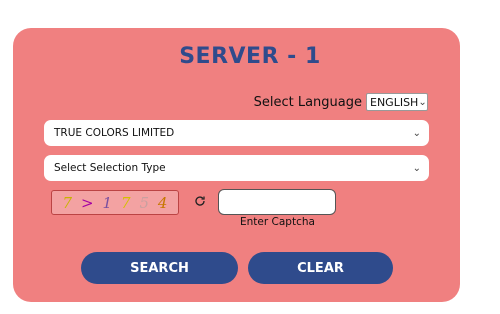 The width and height of the screenshot is (500, 314). Describe the element at coordinates (144, 202) in the screenshot. I see `captcha-char: 5` at that location.